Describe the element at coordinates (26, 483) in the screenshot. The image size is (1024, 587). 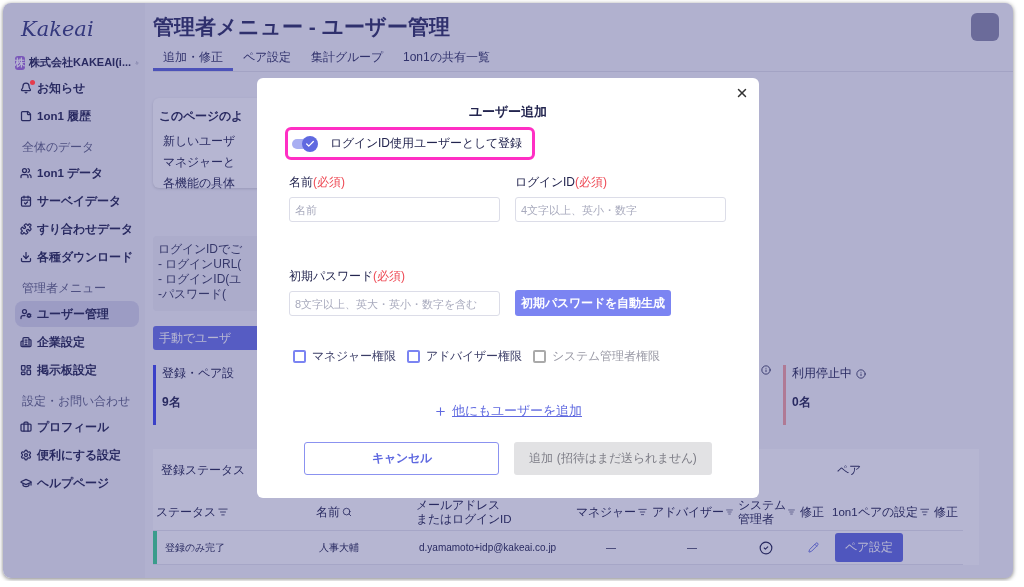
I see `graduation-cap-icon` at that location.